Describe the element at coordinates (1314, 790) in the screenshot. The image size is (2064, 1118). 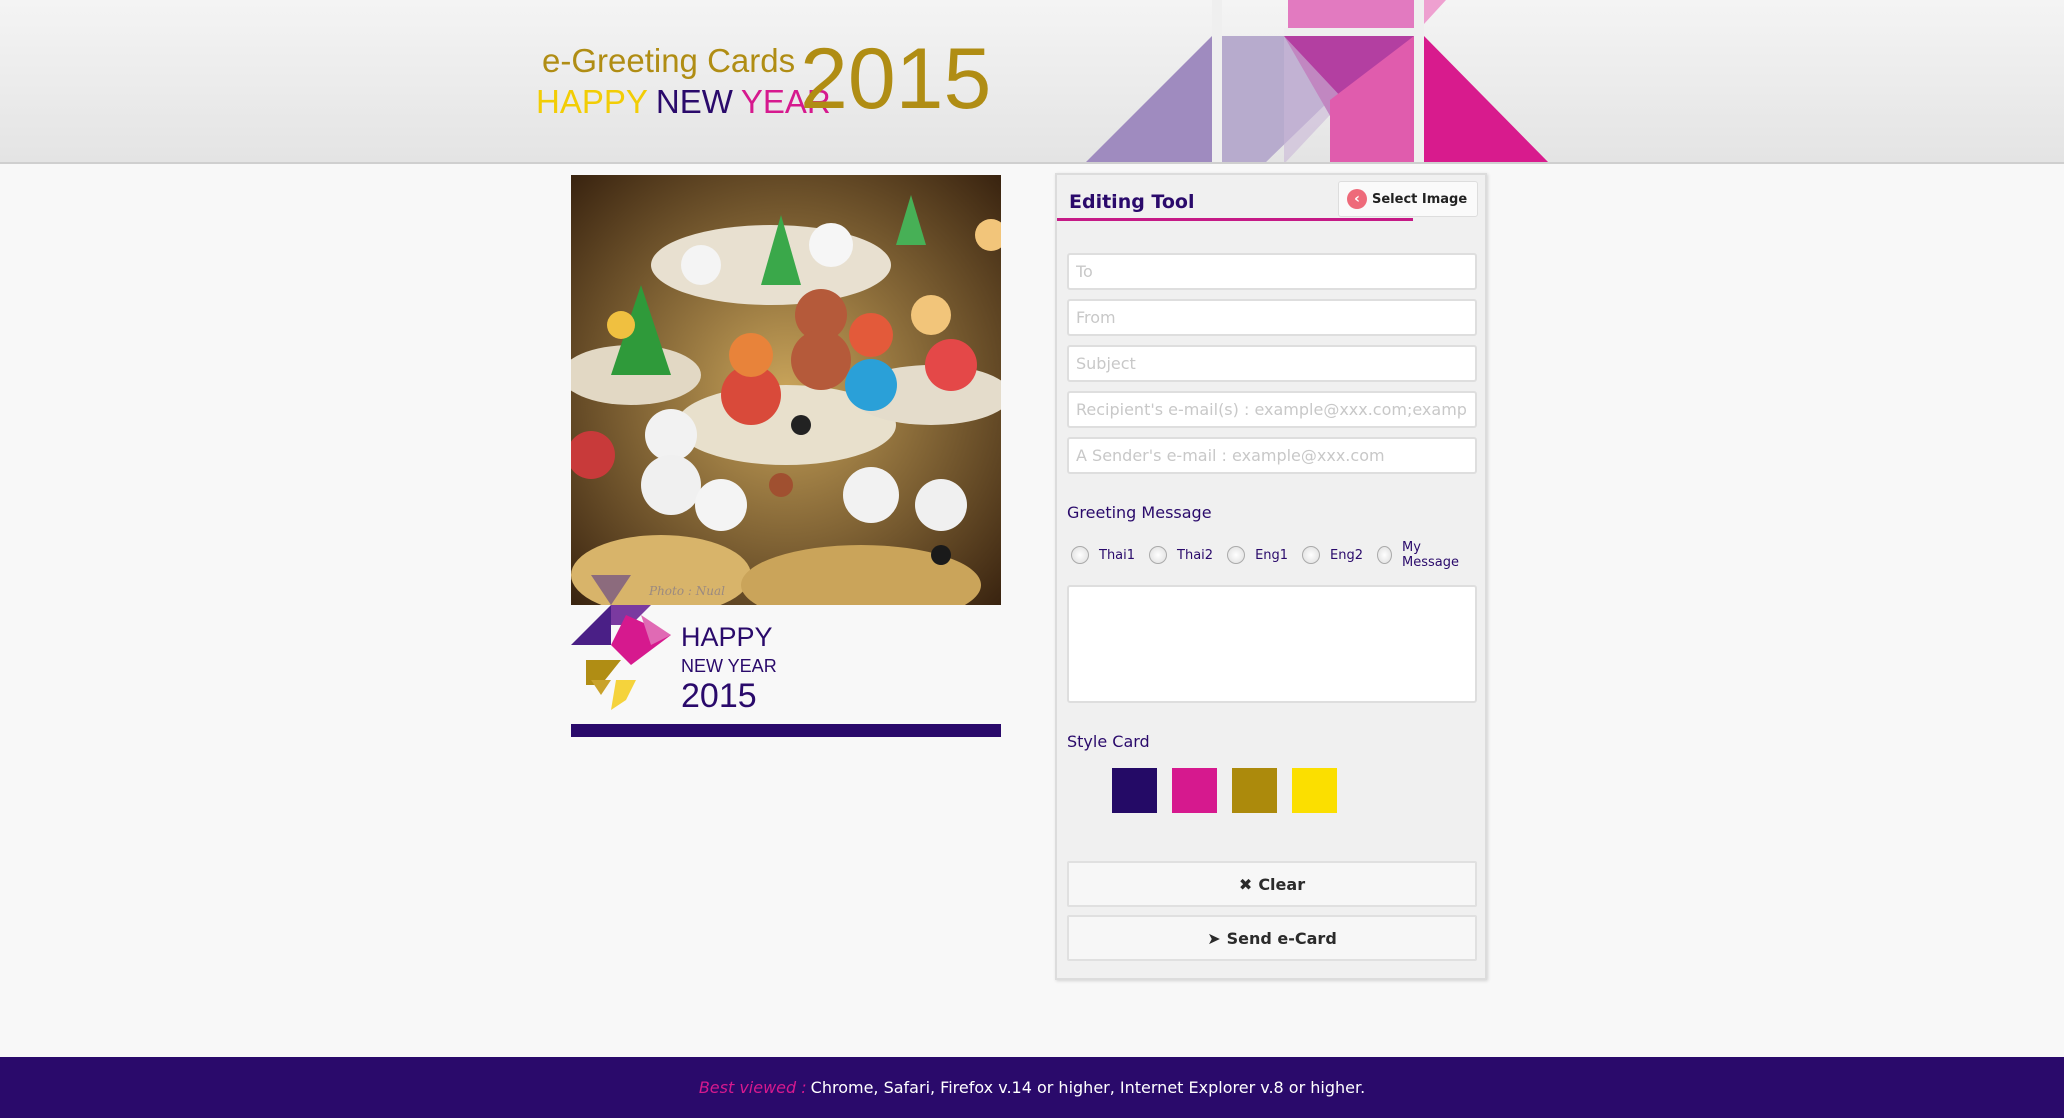
I see `style-swatch-yellow` at that location.